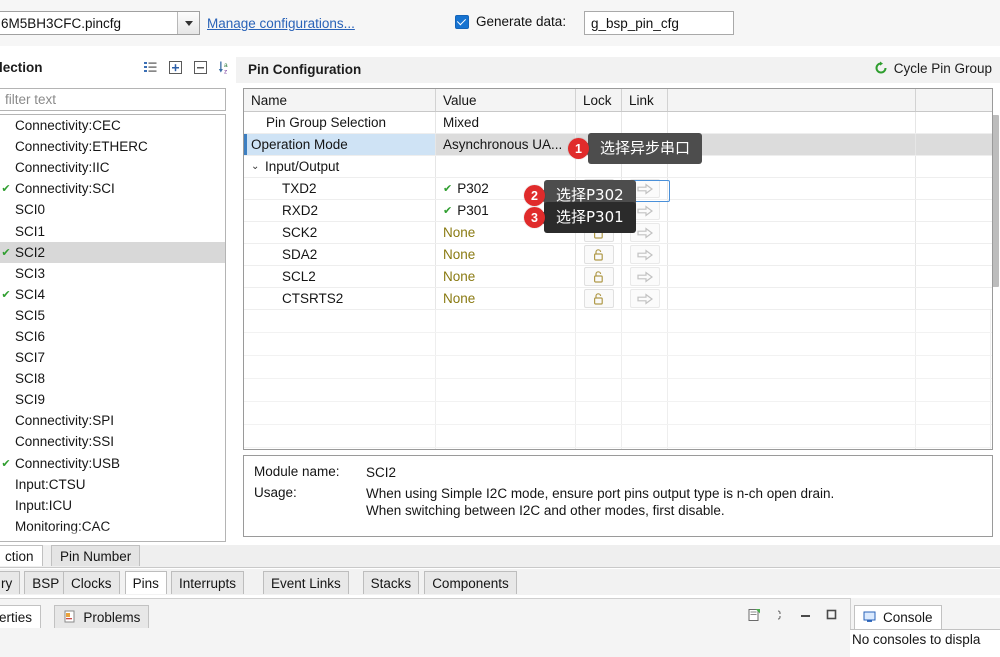  I want to click on tree-item-sci7: SCI7, so click(112, 357).